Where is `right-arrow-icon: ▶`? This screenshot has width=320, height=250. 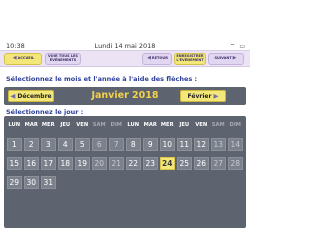 right-arrow-icon: ▶ is located at coordinates (216, 96).